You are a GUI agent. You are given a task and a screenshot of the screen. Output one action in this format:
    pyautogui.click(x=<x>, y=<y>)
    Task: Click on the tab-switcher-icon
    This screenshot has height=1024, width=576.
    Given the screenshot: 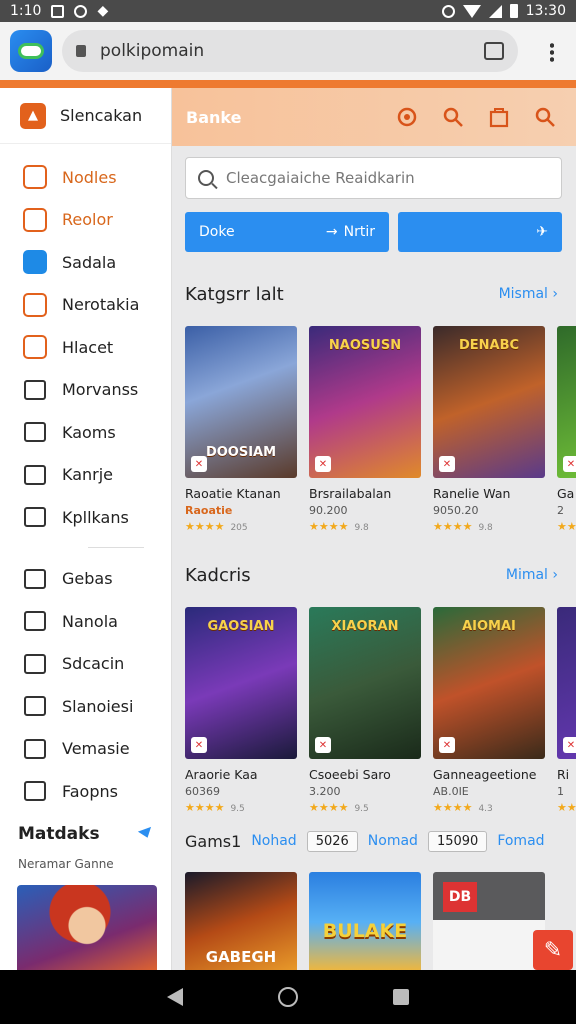 What is the action you would take?
    pyautogui.click(x=494, y=51)
    